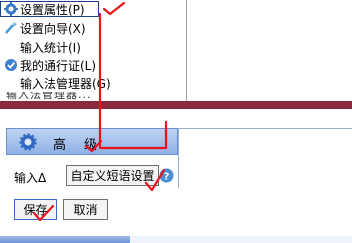 The image size is (352, 243). Describe the element at coordinates (84, 145) in the screenshot. I see `advanced-tab-label: 高级` at that location.